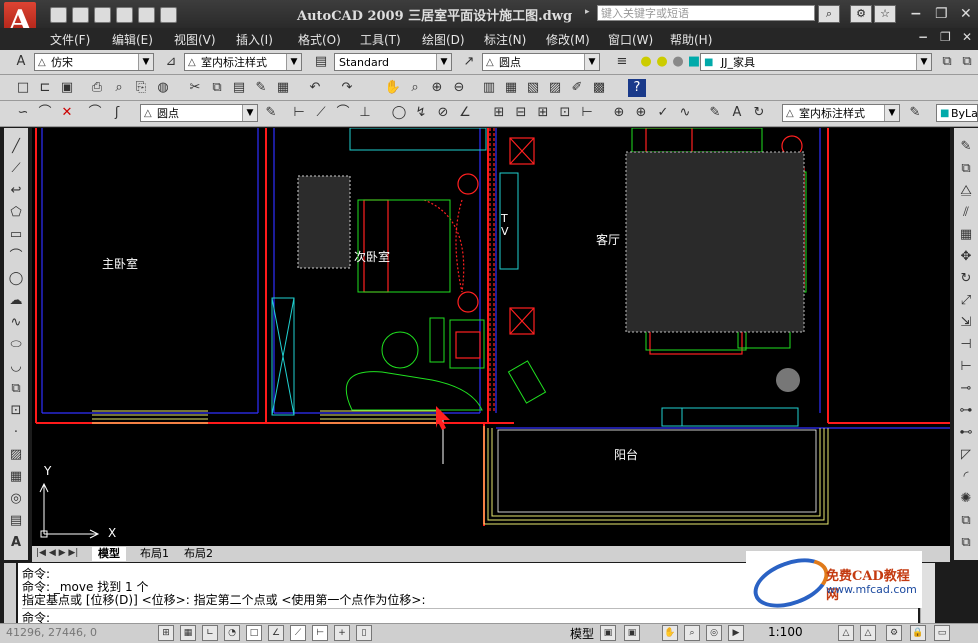 The height and width of the screenshot is (643, 978). Describe the element at coordinates (58, 15) in the screenshot. I see `new-file-icon` at that location.